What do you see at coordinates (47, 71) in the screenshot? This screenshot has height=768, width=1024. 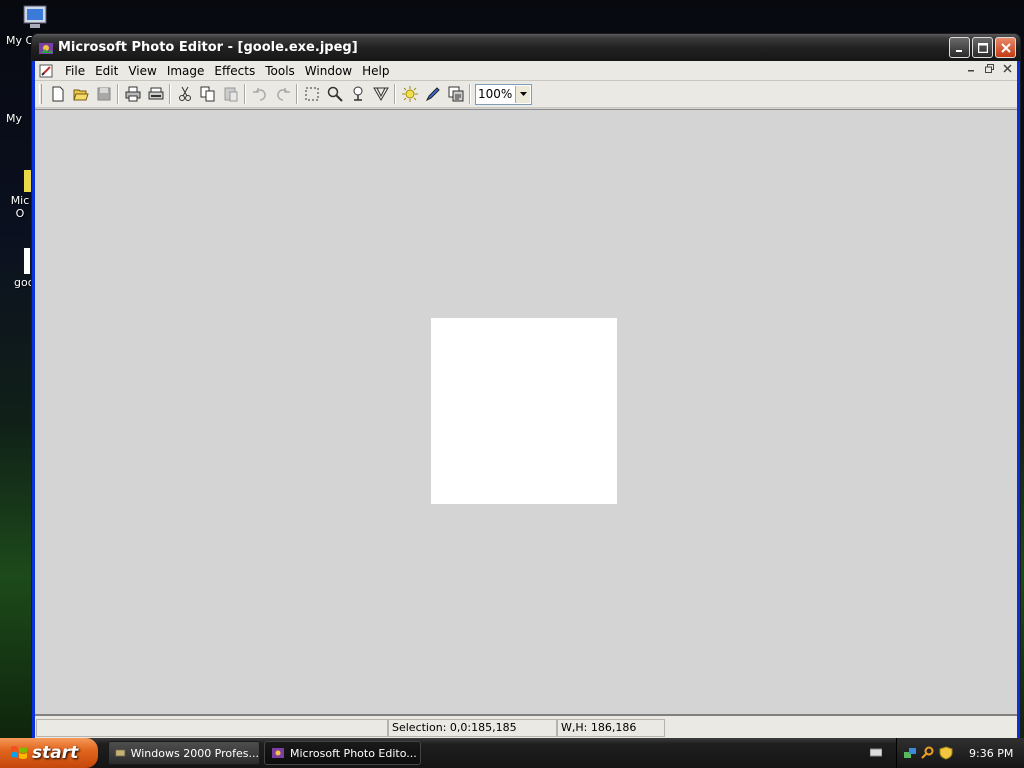 I see `document-icon` at bounding box center [47, 71].